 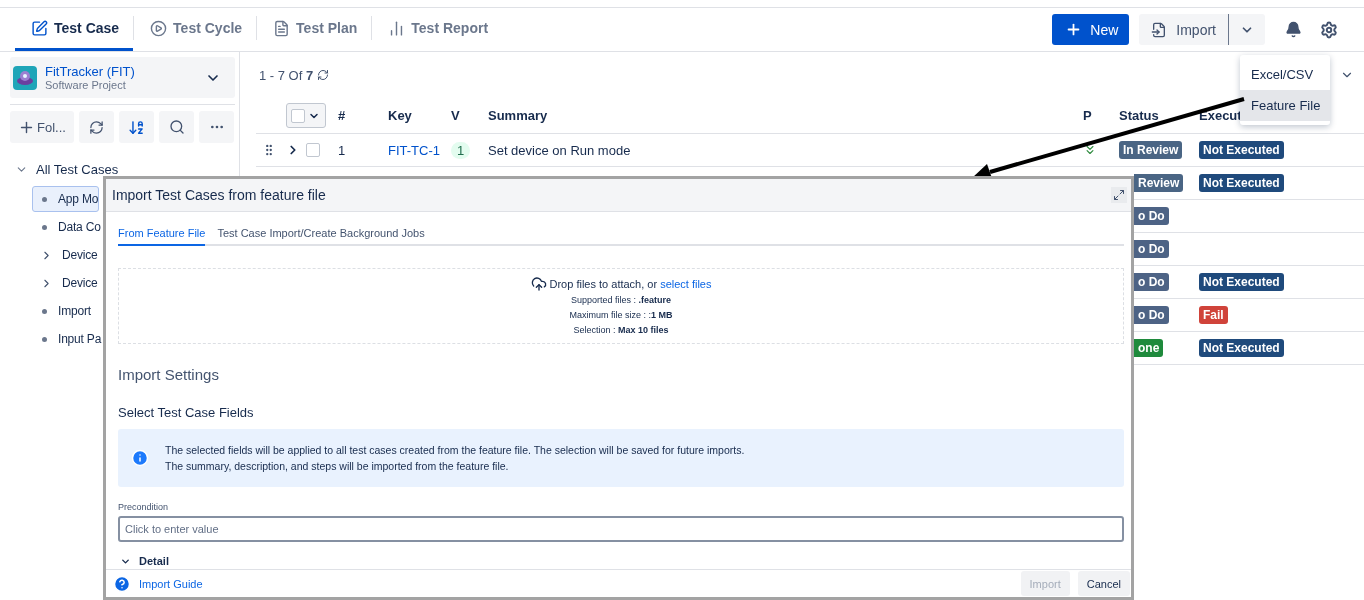 What do you see at coordinates (621, 314) in the screenshot?
I see `upload-limit-text: Maximum file size : :1 MB` at bounding box center [621, 314].